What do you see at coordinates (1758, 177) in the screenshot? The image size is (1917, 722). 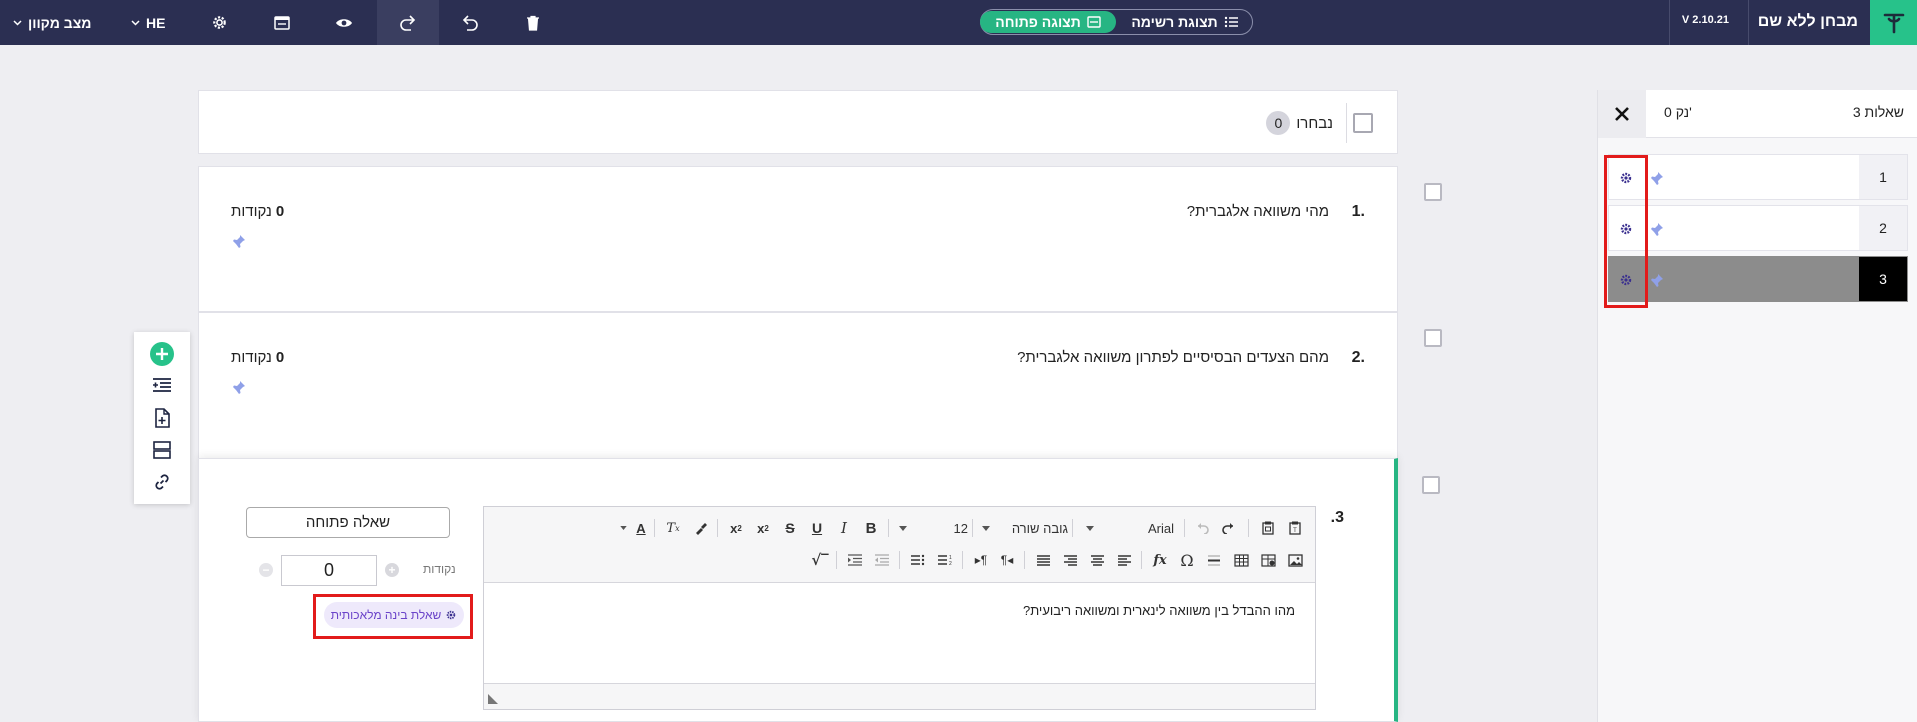 I see `sidebar-question-item: 1` at bounding box center [1758, 177].